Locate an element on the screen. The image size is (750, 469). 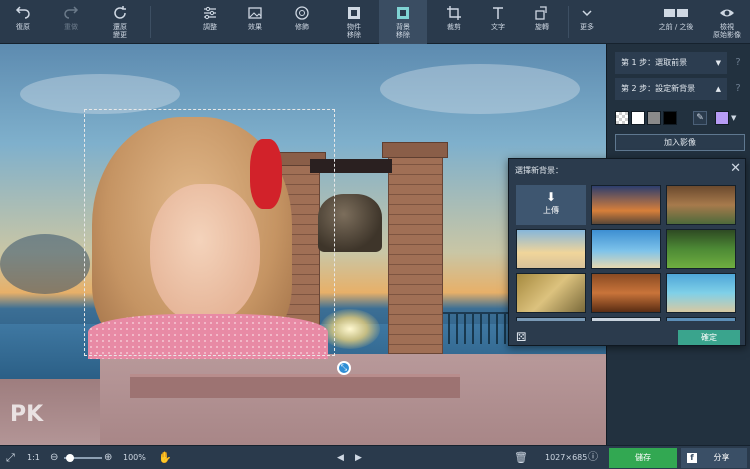
watermark-logo: PK is located at coordinates (27, 414).